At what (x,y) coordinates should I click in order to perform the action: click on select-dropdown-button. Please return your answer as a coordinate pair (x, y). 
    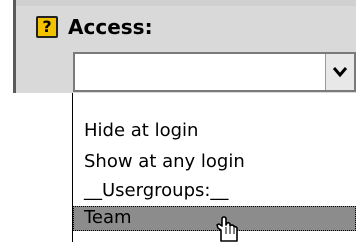
    Looking at the image, I should click on (339, 72).